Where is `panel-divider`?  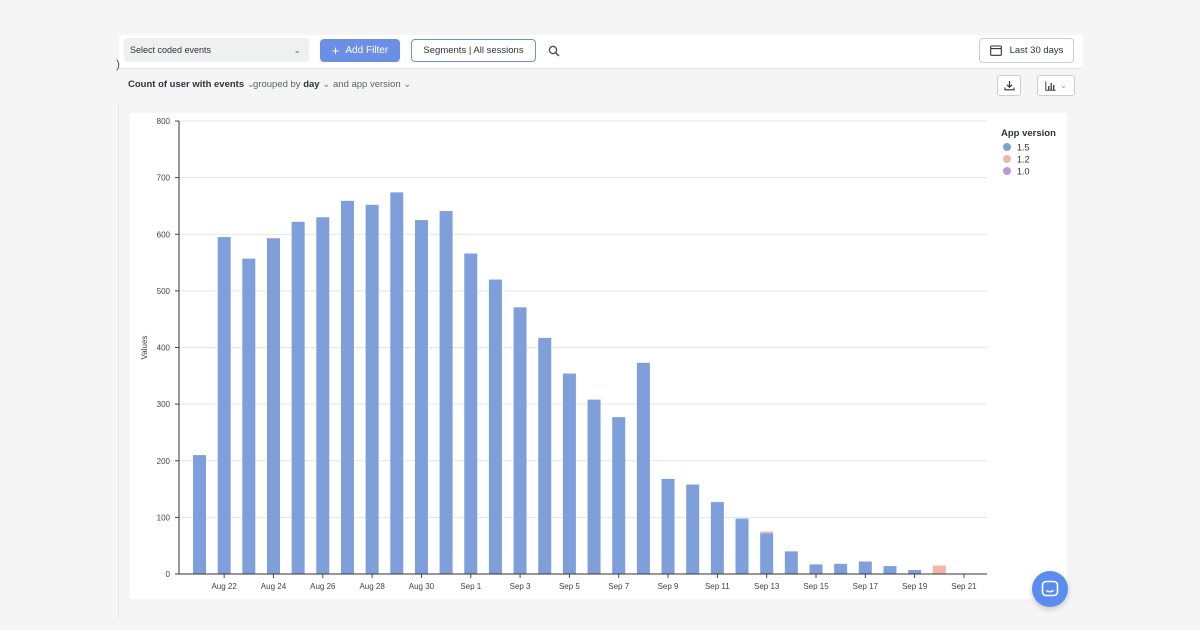
panel-divider is located at coordinates (118, 360).